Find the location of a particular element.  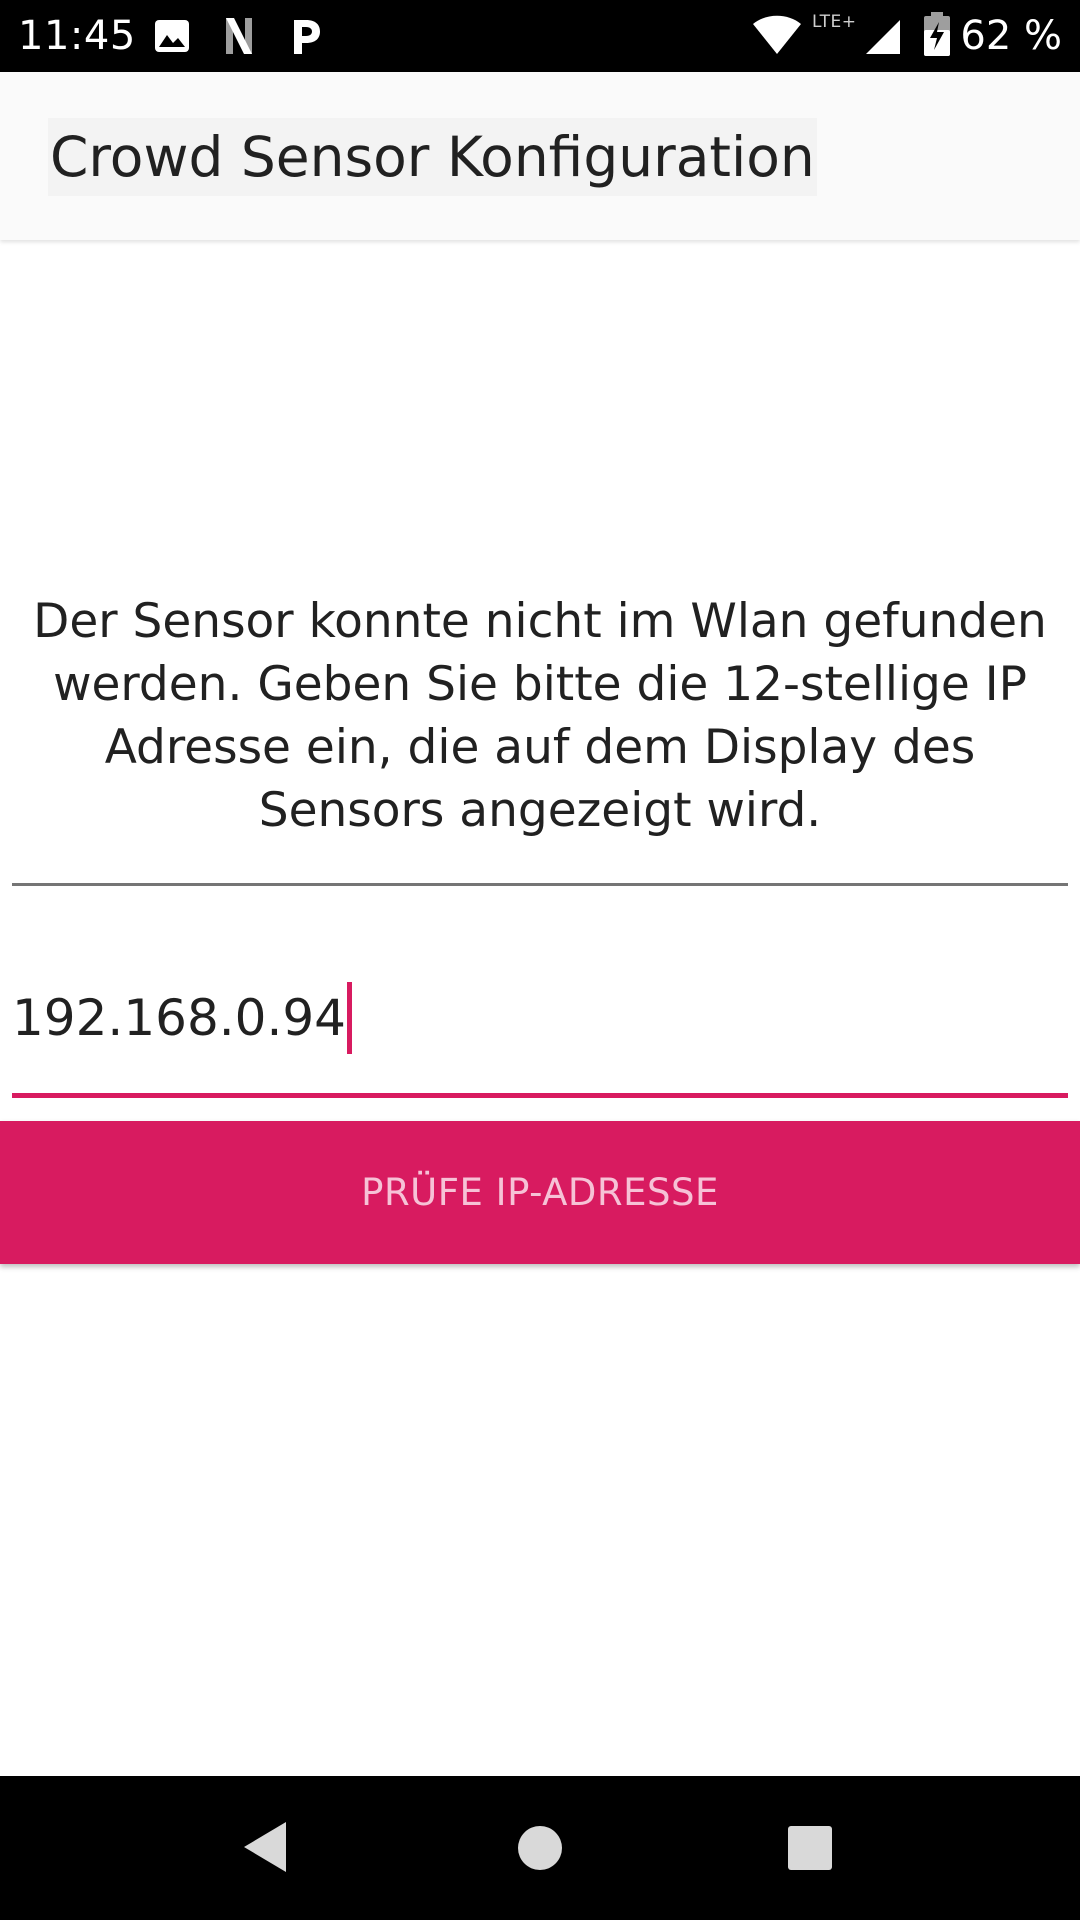

ip-address-value: 192.168.0.94 is located at coordinates (182, 1018).